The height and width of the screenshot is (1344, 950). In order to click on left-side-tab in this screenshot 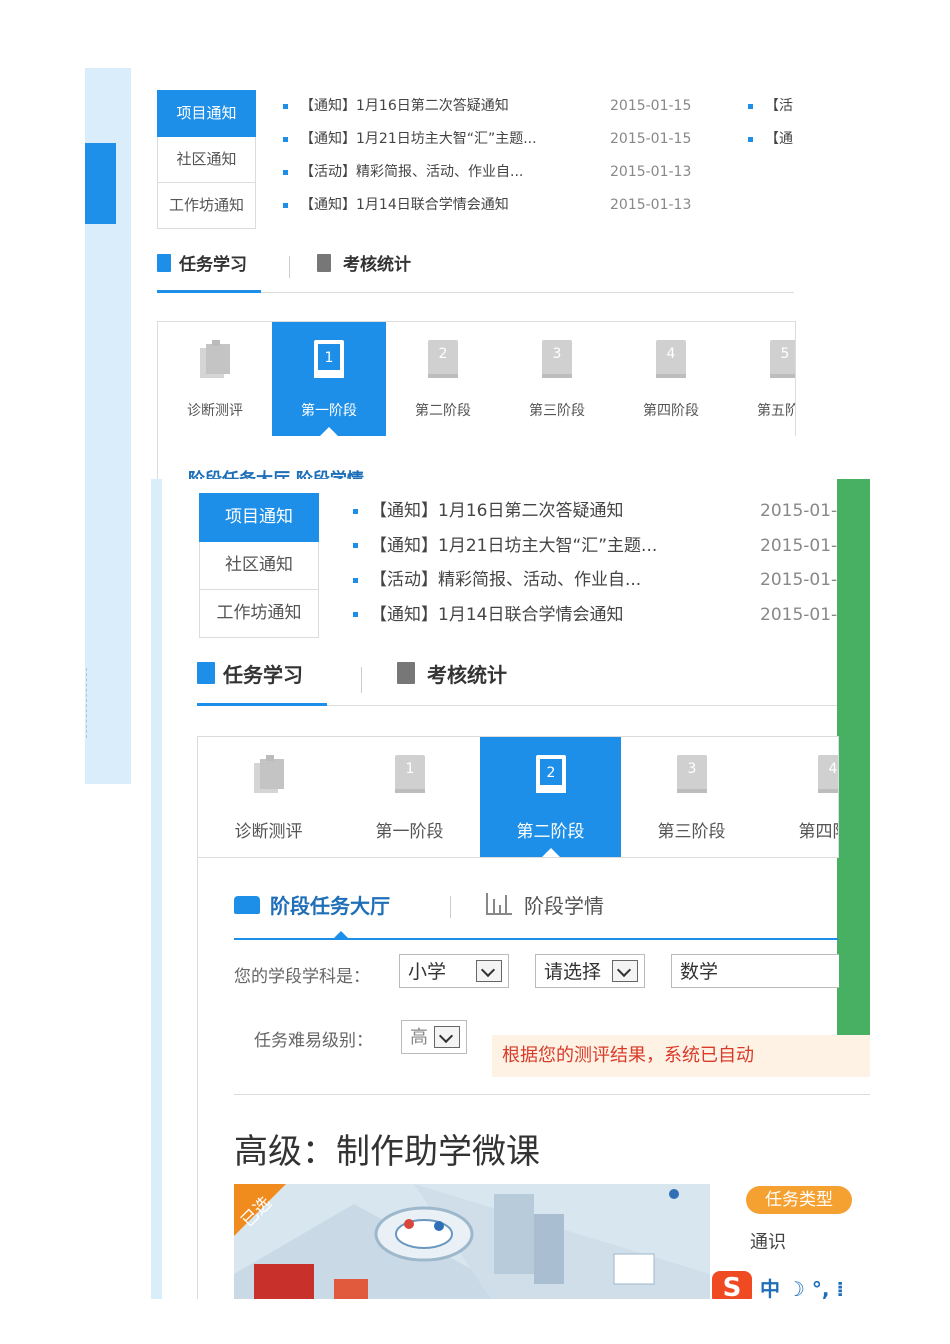, I will do `click(100, 183)`.